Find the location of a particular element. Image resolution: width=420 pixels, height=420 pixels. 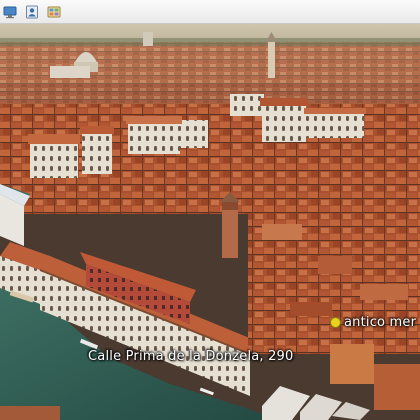

far-greenery is located at coordinates (210, 42).